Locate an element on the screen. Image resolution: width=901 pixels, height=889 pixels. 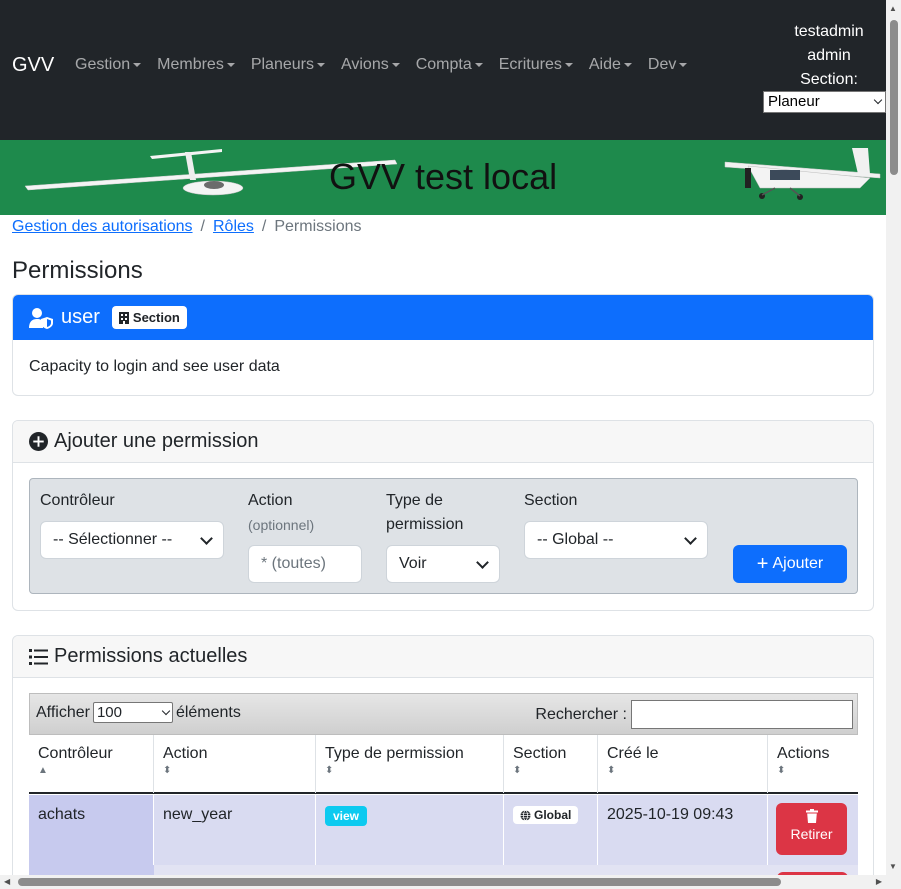
nav-item-avions: Avions is located at coordinates (370, 65).